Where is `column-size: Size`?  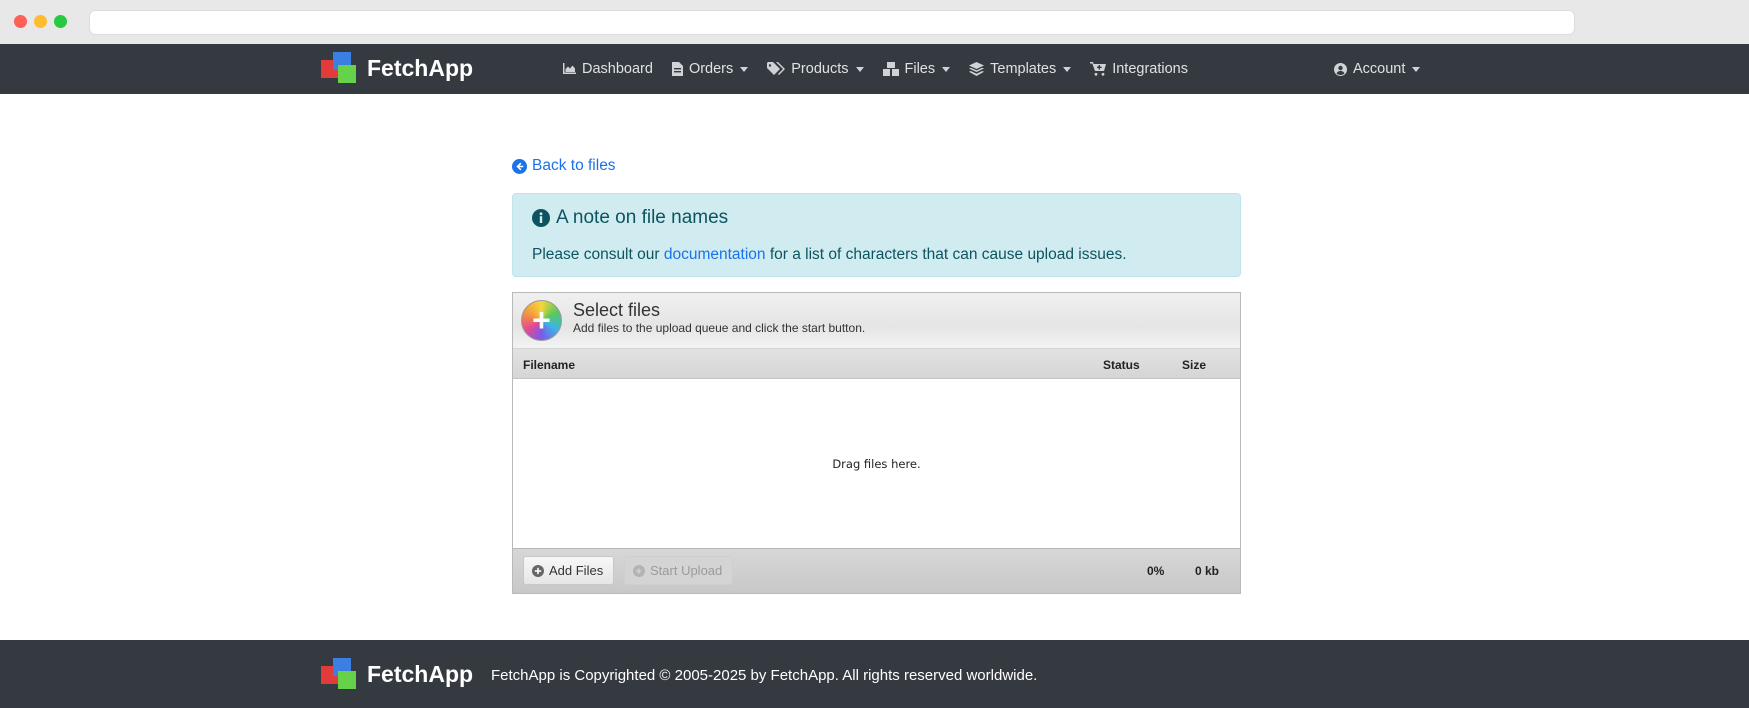
column-size: Size is located at coordinates (1194, 365).